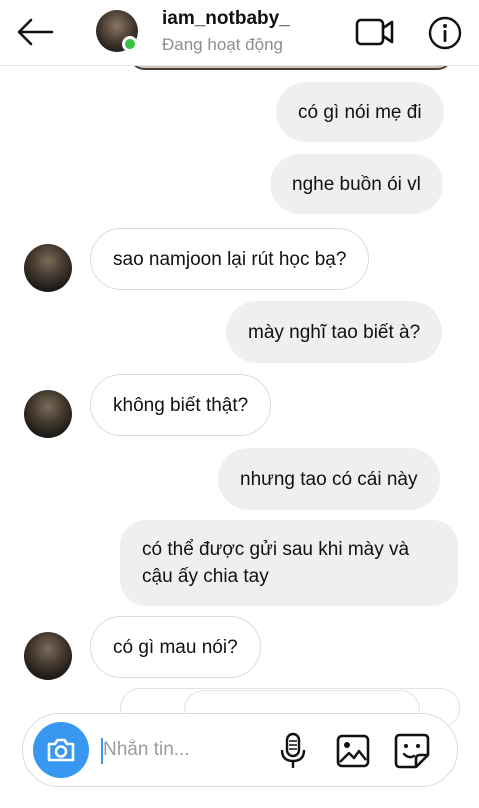 This screenshot has width=479, height=808. I want to click on username: iam_notbaby_, so click(226, 19).